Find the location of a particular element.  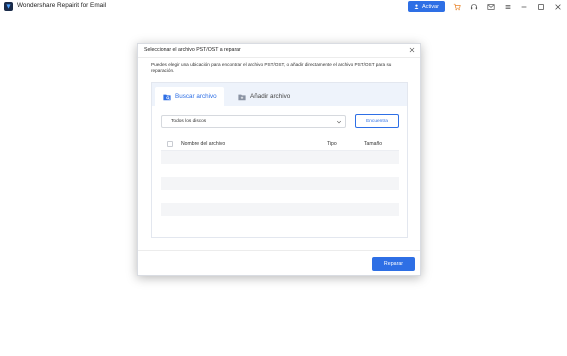

tab-search-file: Buscar archivo is located at coordinates (189, 96).